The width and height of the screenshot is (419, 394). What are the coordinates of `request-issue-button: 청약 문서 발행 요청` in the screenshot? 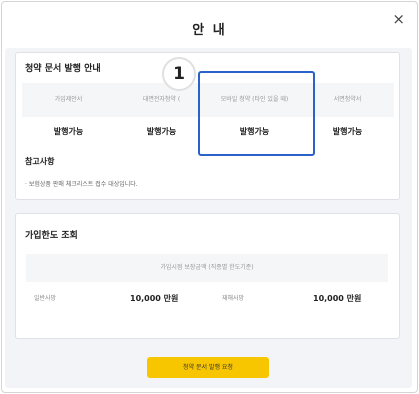 It's located at (208, 367).